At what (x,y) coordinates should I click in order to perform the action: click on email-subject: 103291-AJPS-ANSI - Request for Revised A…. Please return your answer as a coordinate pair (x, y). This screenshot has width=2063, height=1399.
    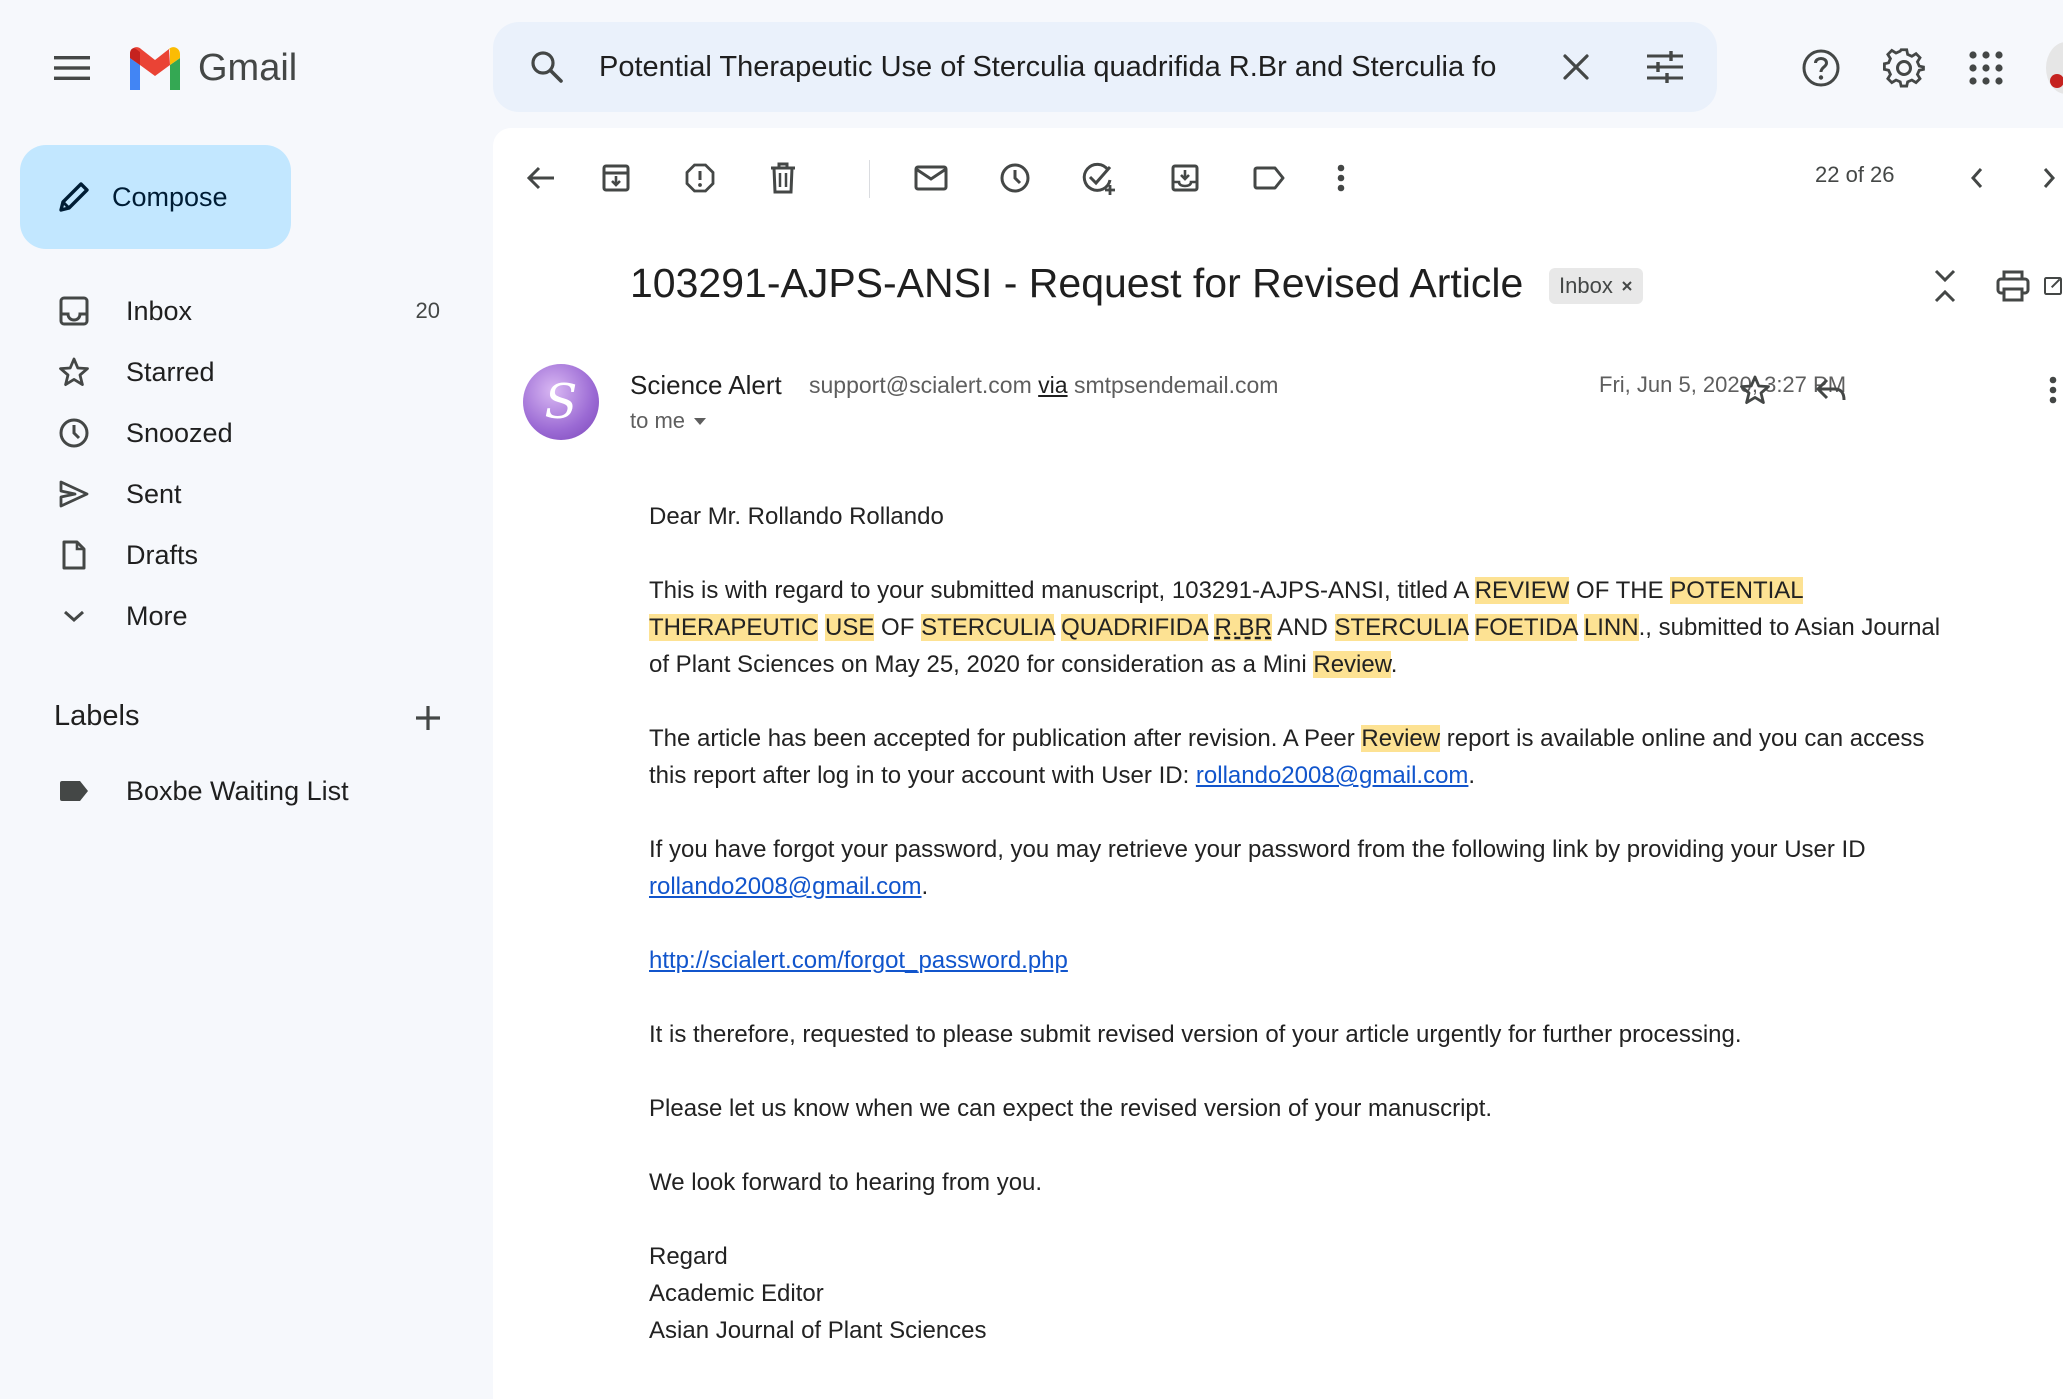
    Looking at the image, I should click on (1077, 283).